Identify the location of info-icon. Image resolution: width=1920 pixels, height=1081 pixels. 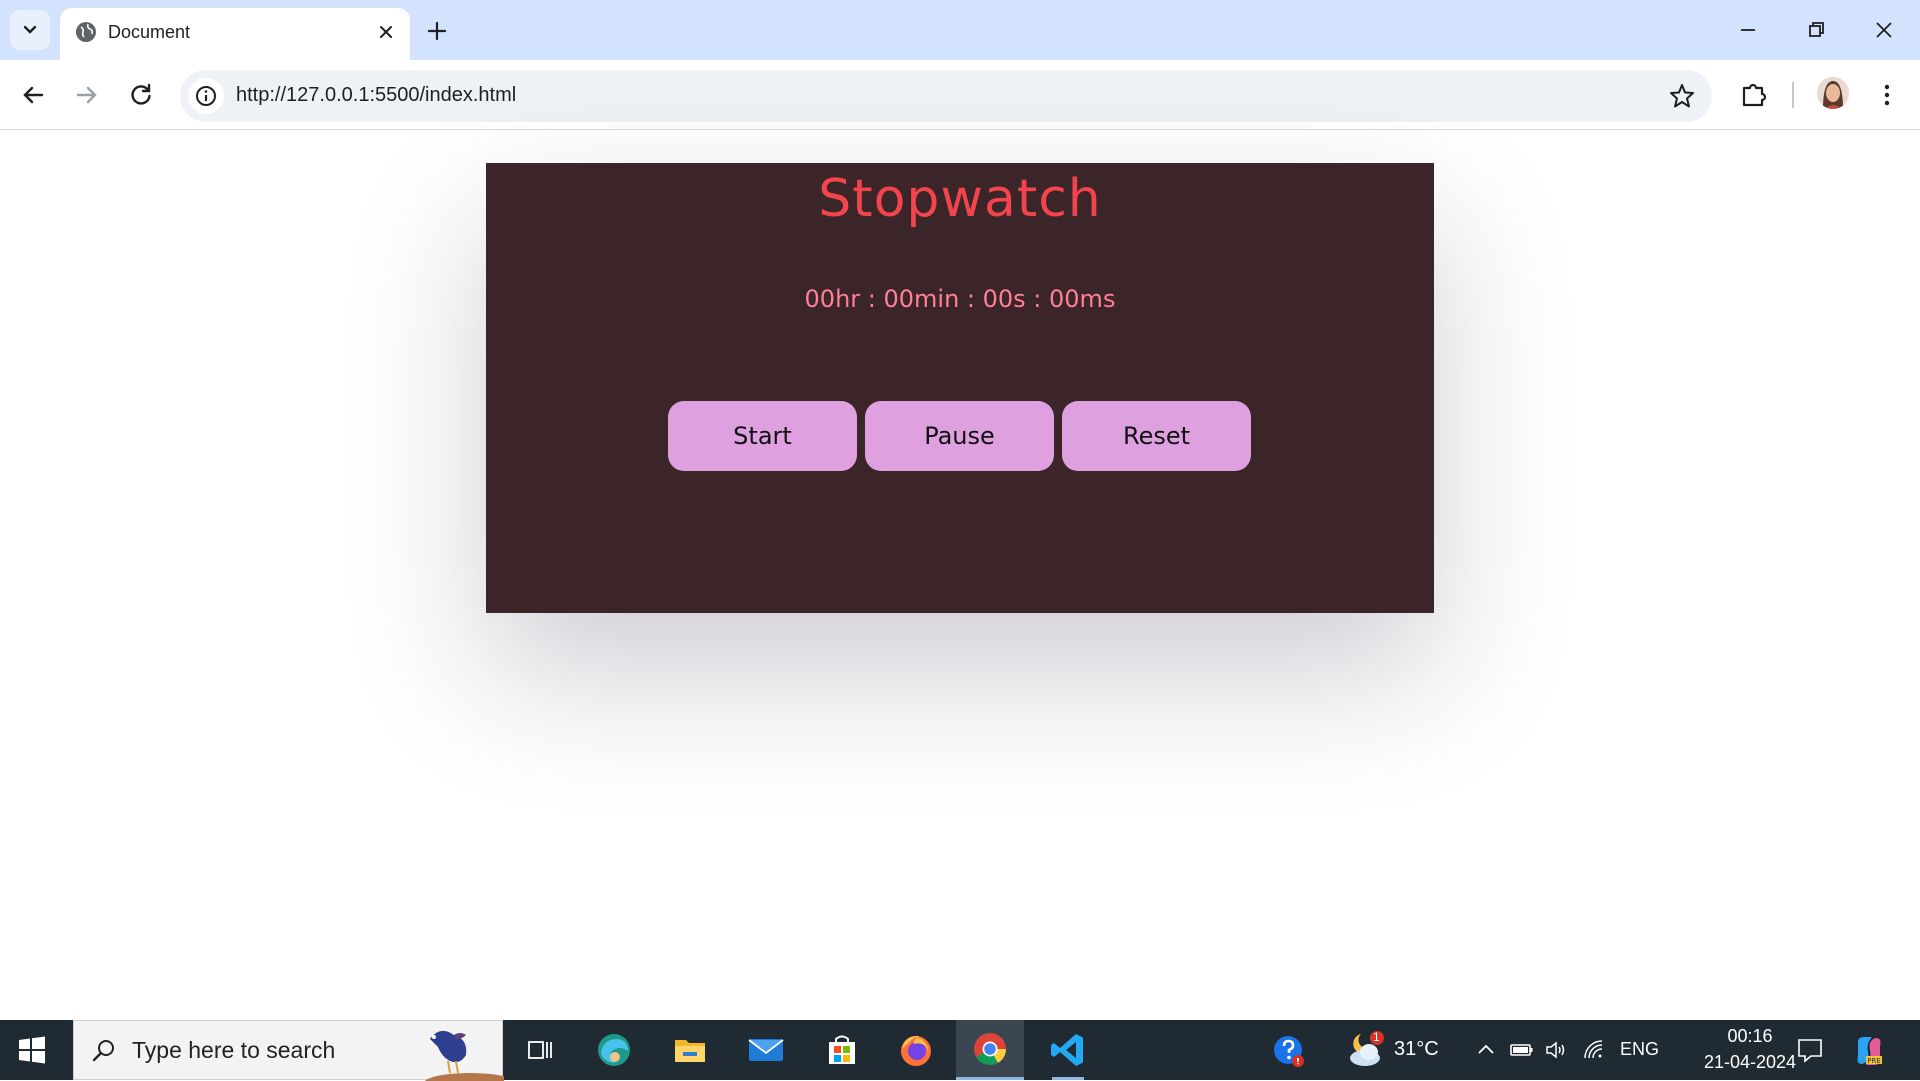
(206, 96).